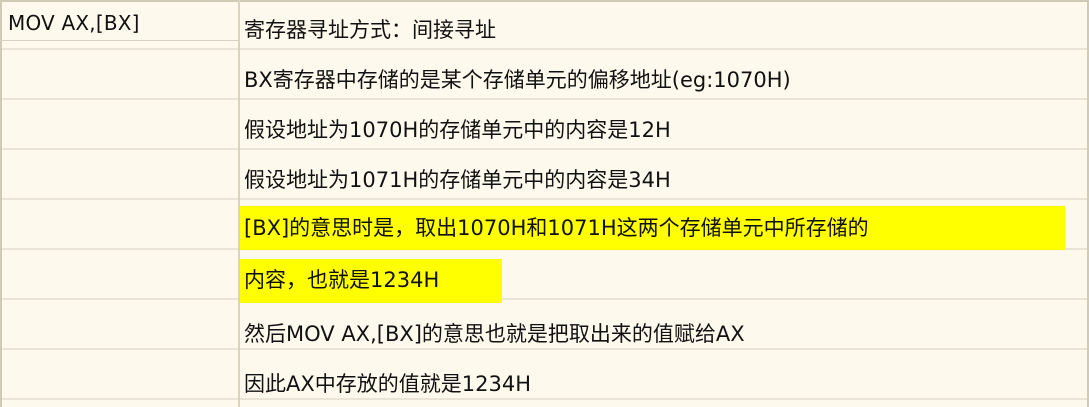  Describe the element at coordinates (343, 280) in the screenshot. I see `highlighted-note-text: 内容，也就是1234H` at that location.